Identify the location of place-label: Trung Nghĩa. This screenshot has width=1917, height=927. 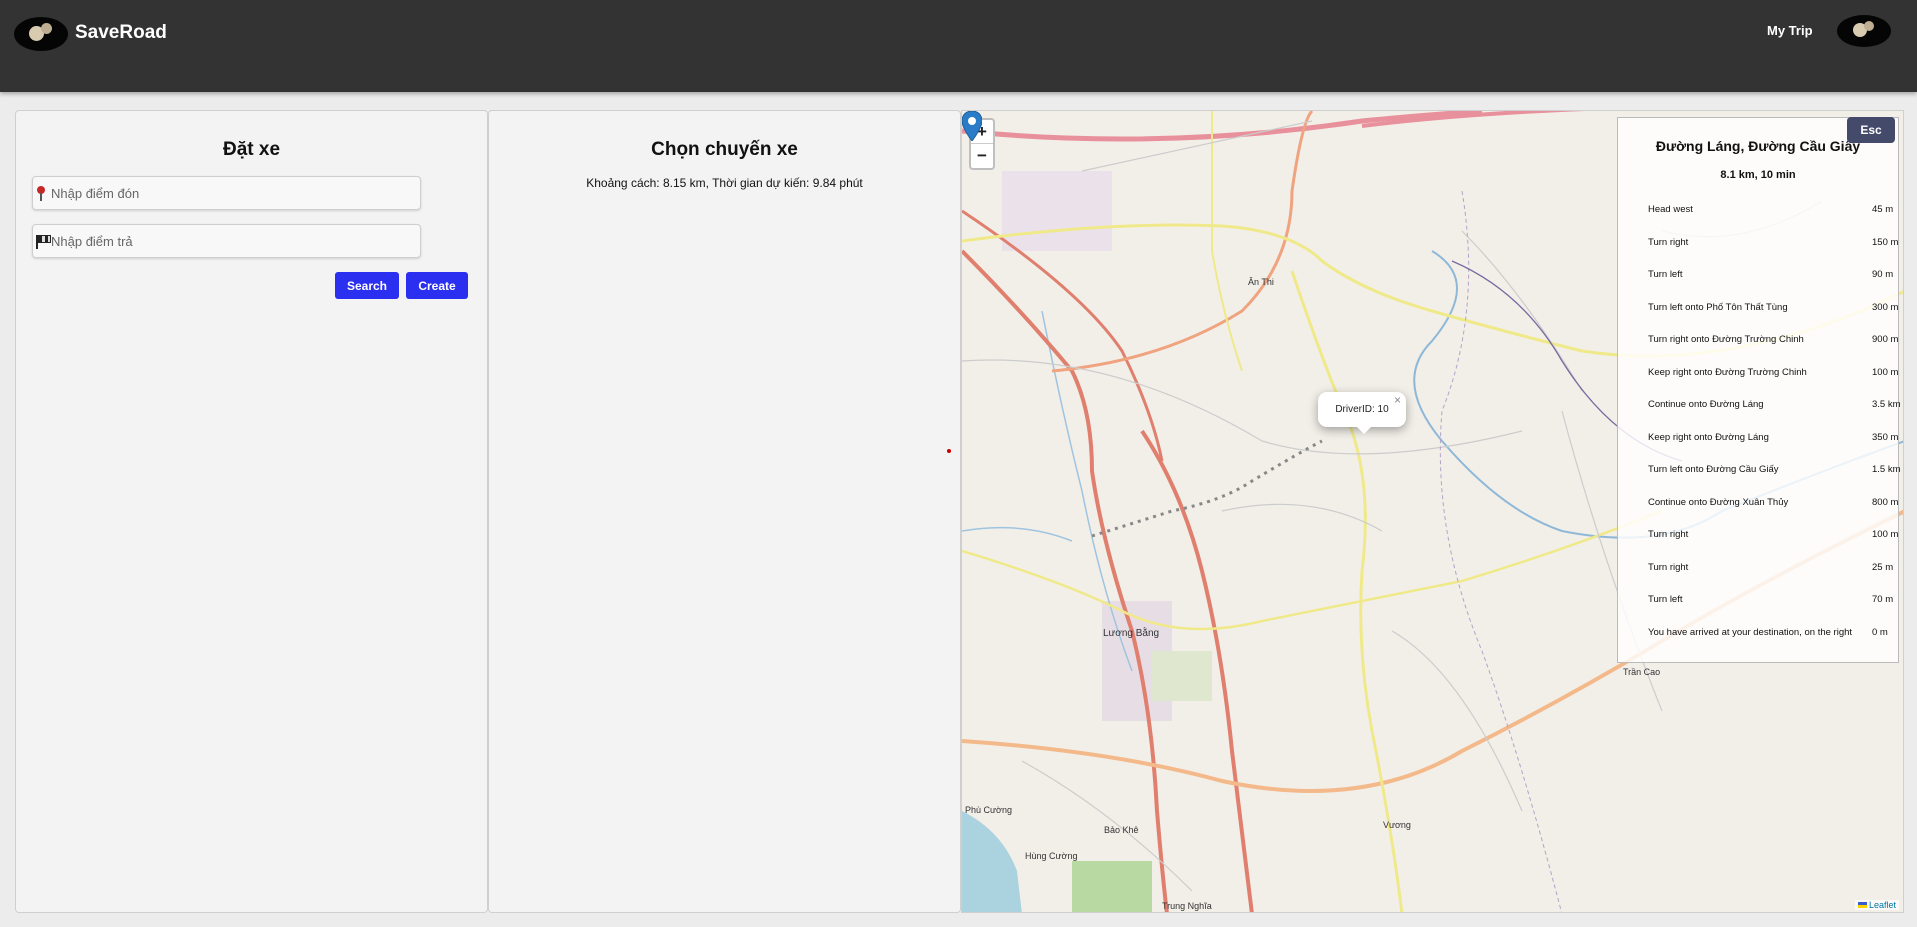
(1187, 906).